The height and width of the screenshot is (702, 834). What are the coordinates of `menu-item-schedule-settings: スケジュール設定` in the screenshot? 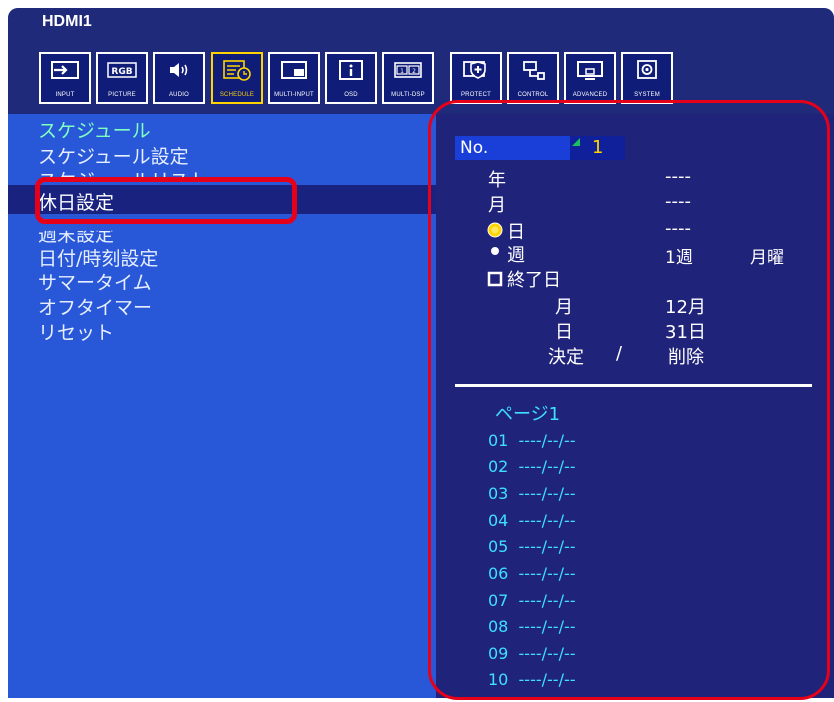 It's located at (113, 155).